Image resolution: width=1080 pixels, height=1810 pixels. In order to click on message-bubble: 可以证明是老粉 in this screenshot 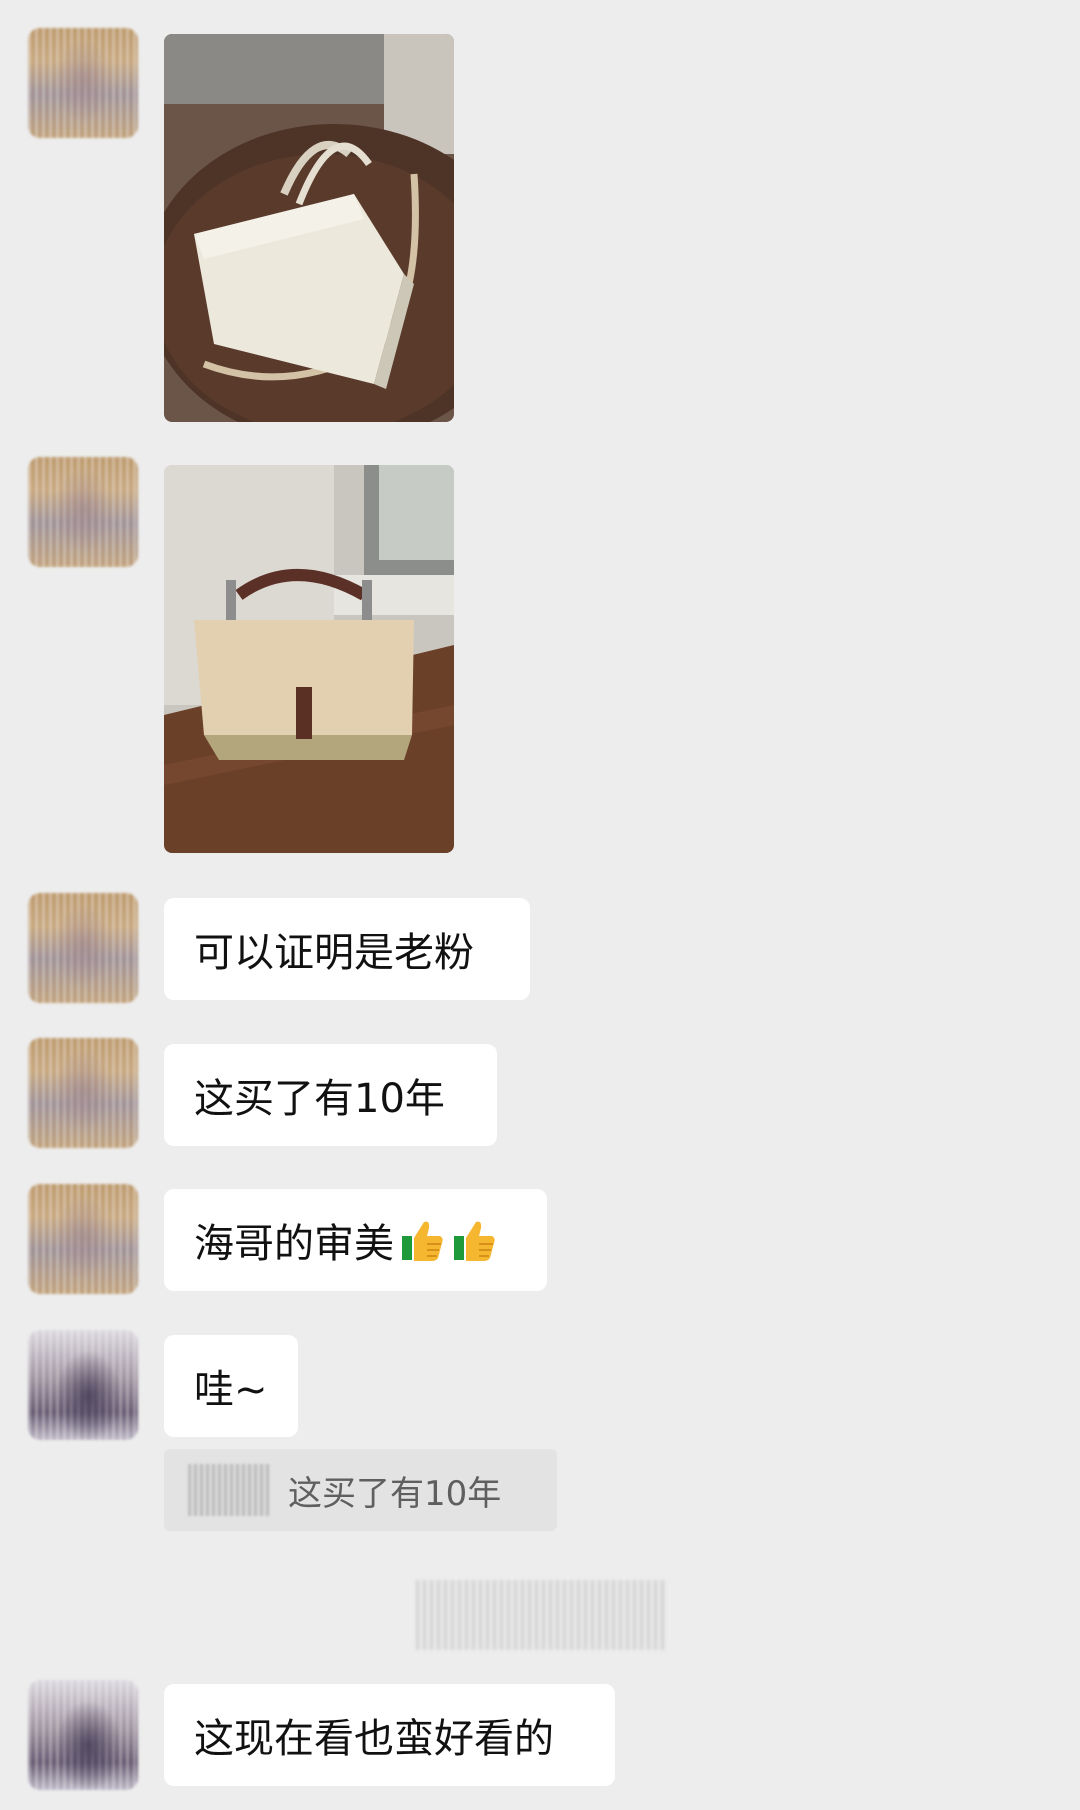, I will do `click(347, 949)`.